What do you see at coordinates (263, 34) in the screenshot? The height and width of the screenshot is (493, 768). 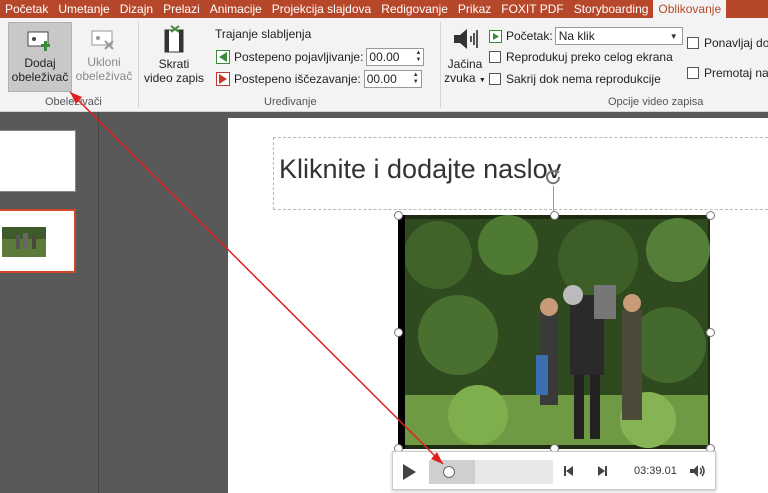 I see `fade-duration-heading: Trajanje slabljenja` at bounding box center [263, 34].